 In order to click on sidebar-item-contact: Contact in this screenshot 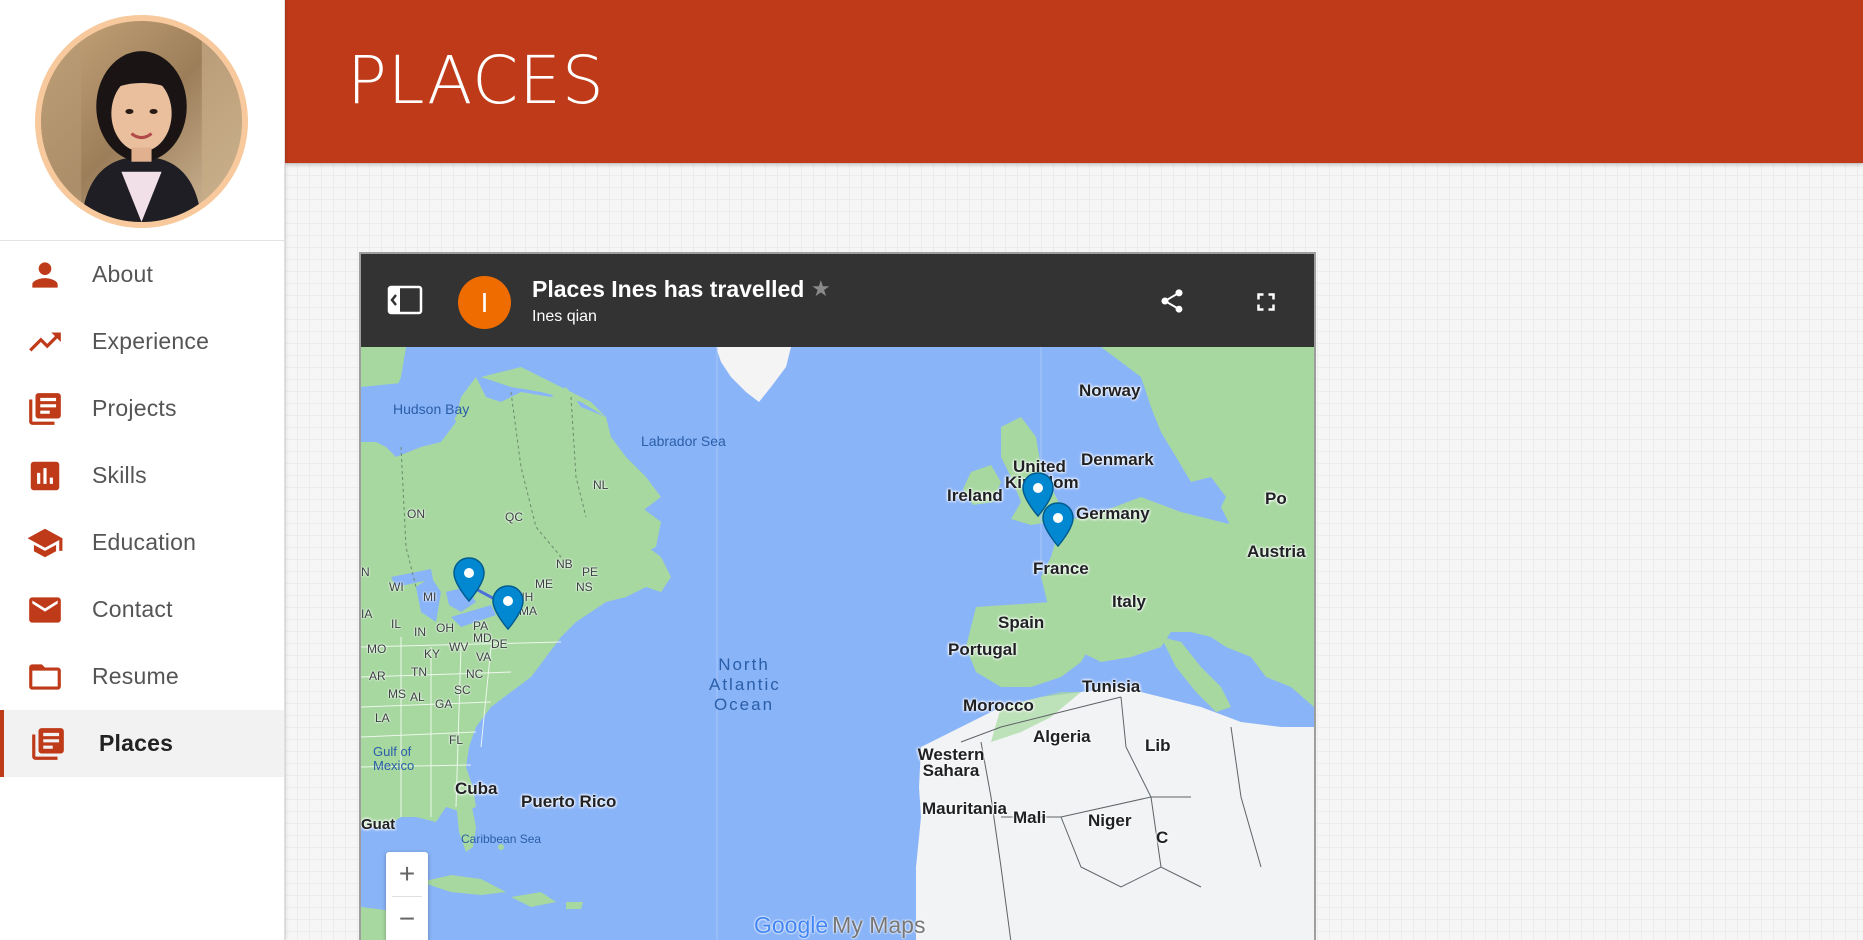, I will do `click(142, 609)`.